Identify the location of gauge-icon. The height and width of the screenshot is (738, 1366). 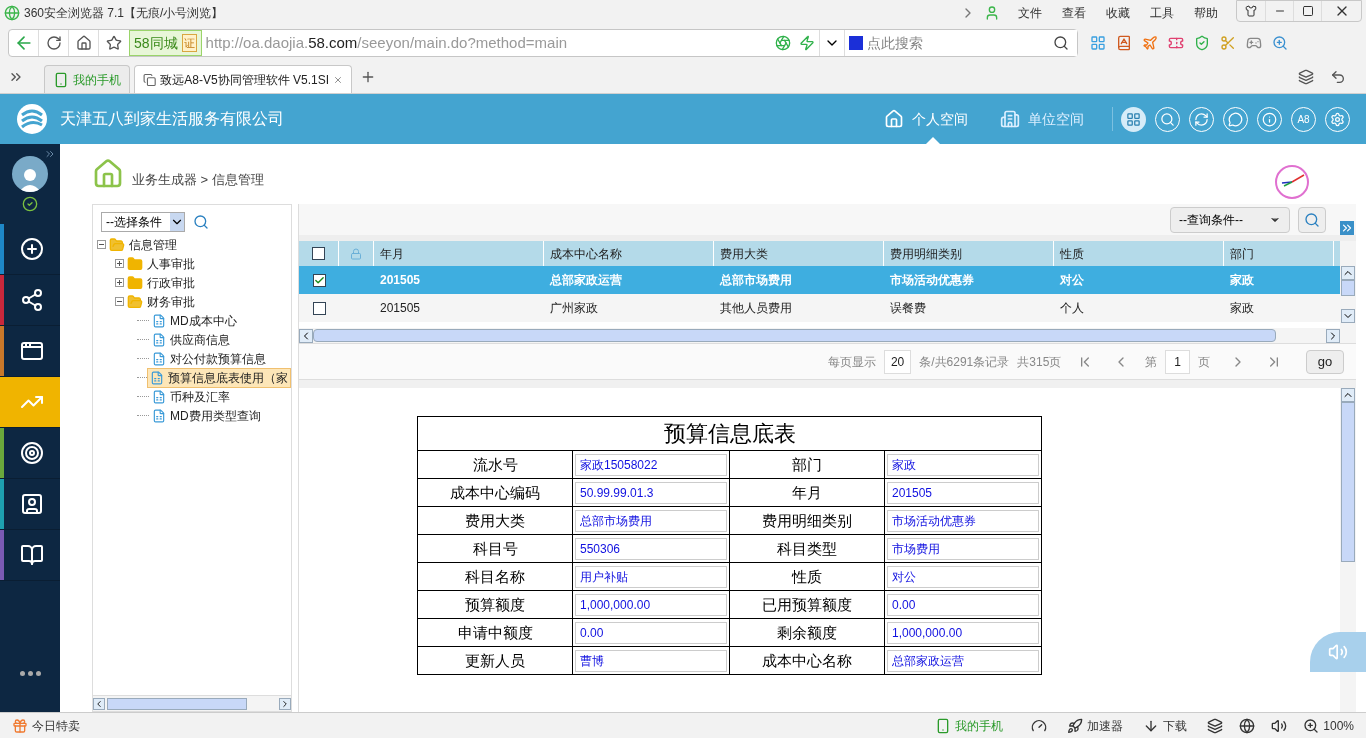
(1039, 725).